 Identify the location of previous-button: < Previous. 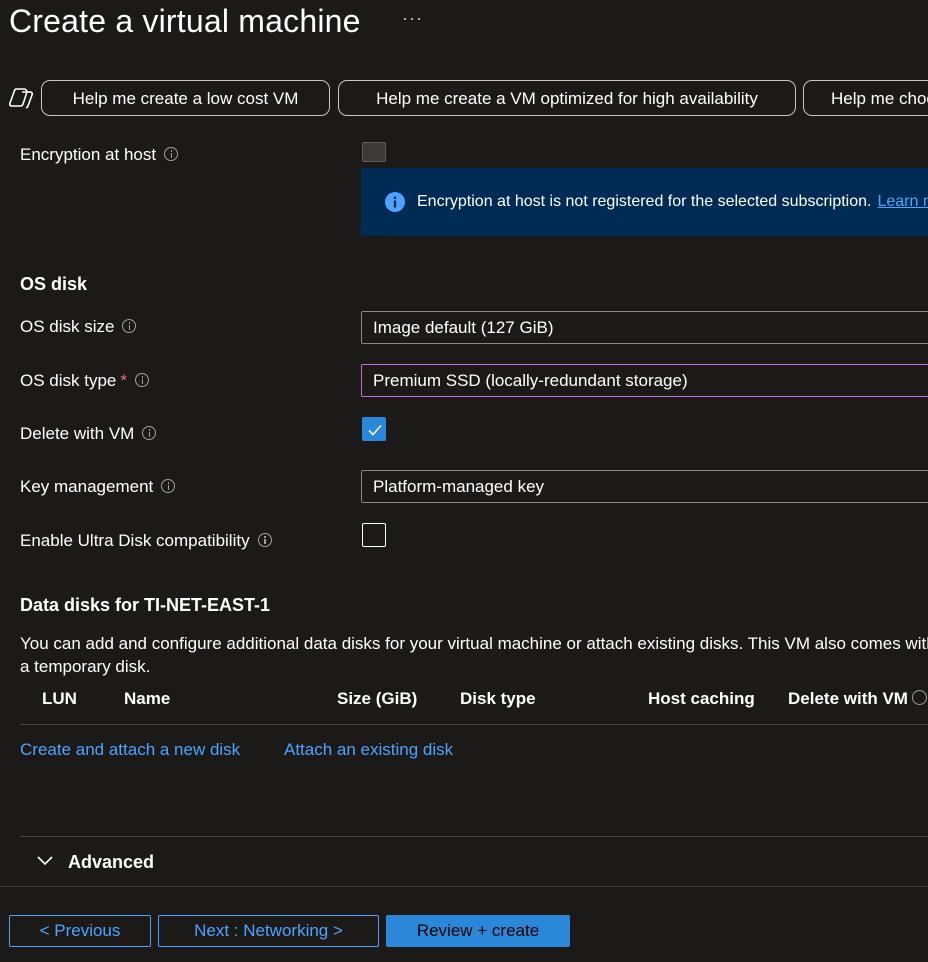
(80, 931).